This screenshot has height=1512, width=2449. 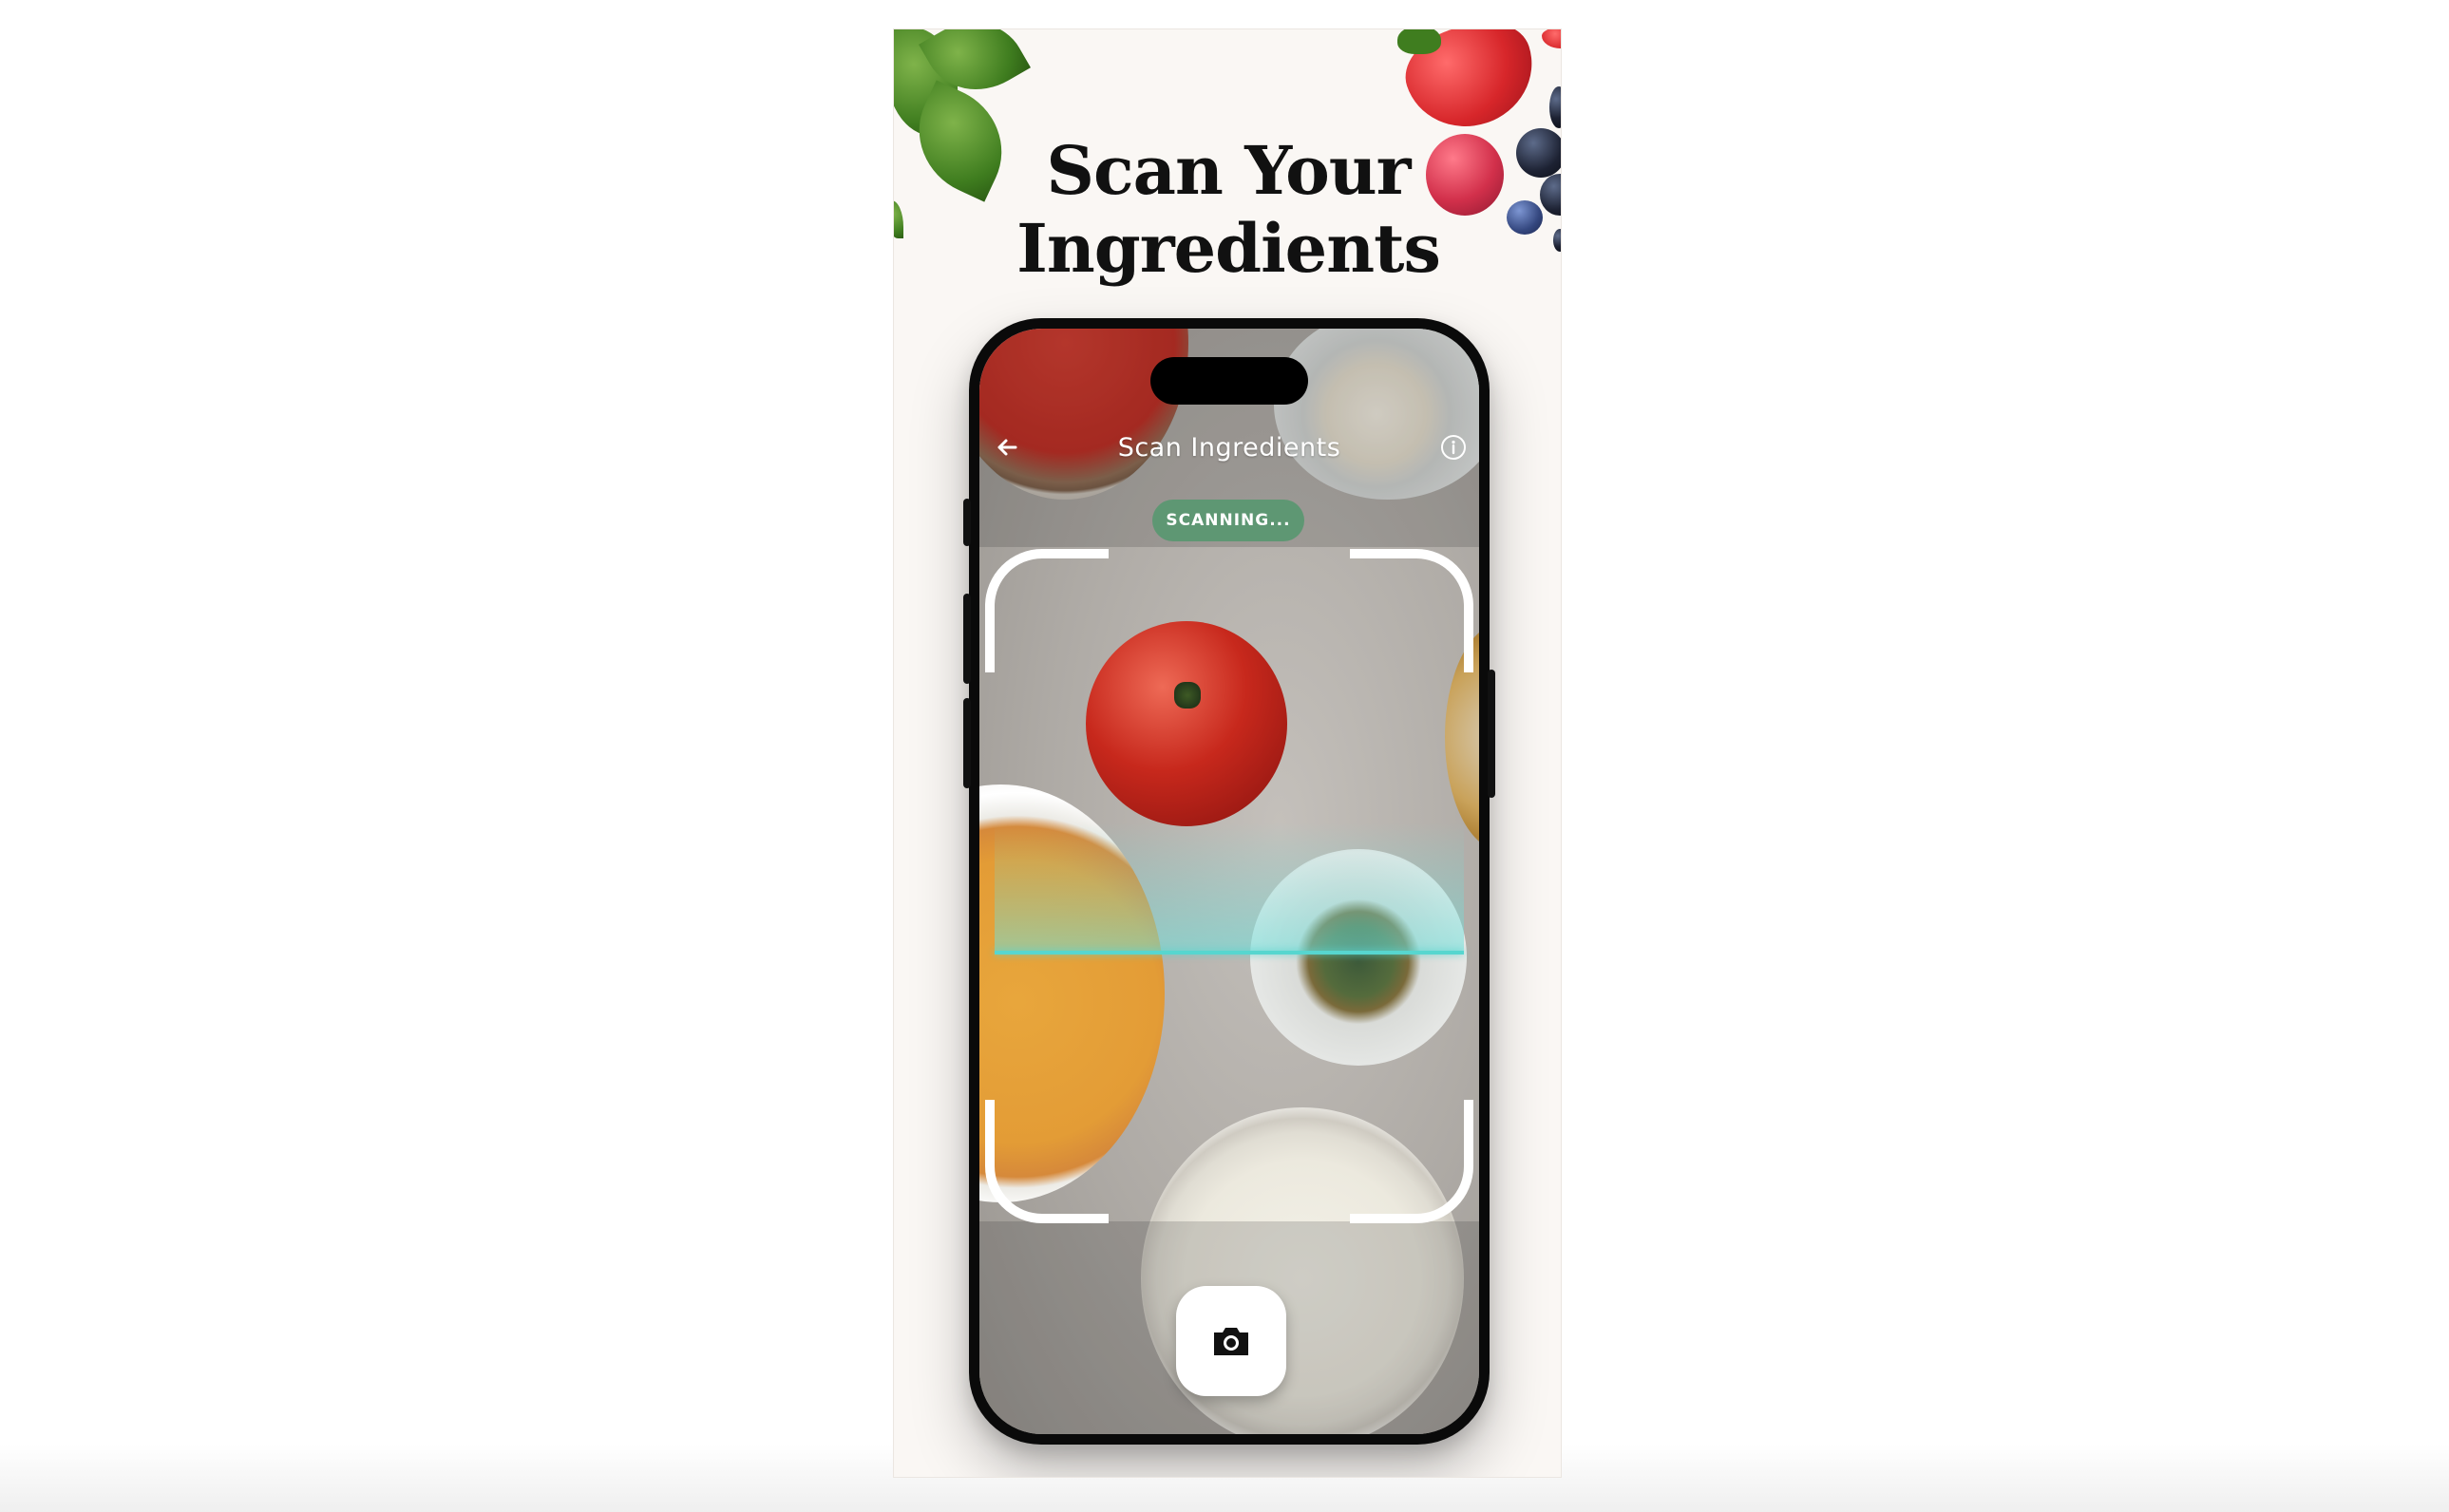 What do you see at coordinates (1229, 953) in the screenshot?
I see `scan-line` at bounding box center [1229, 953].